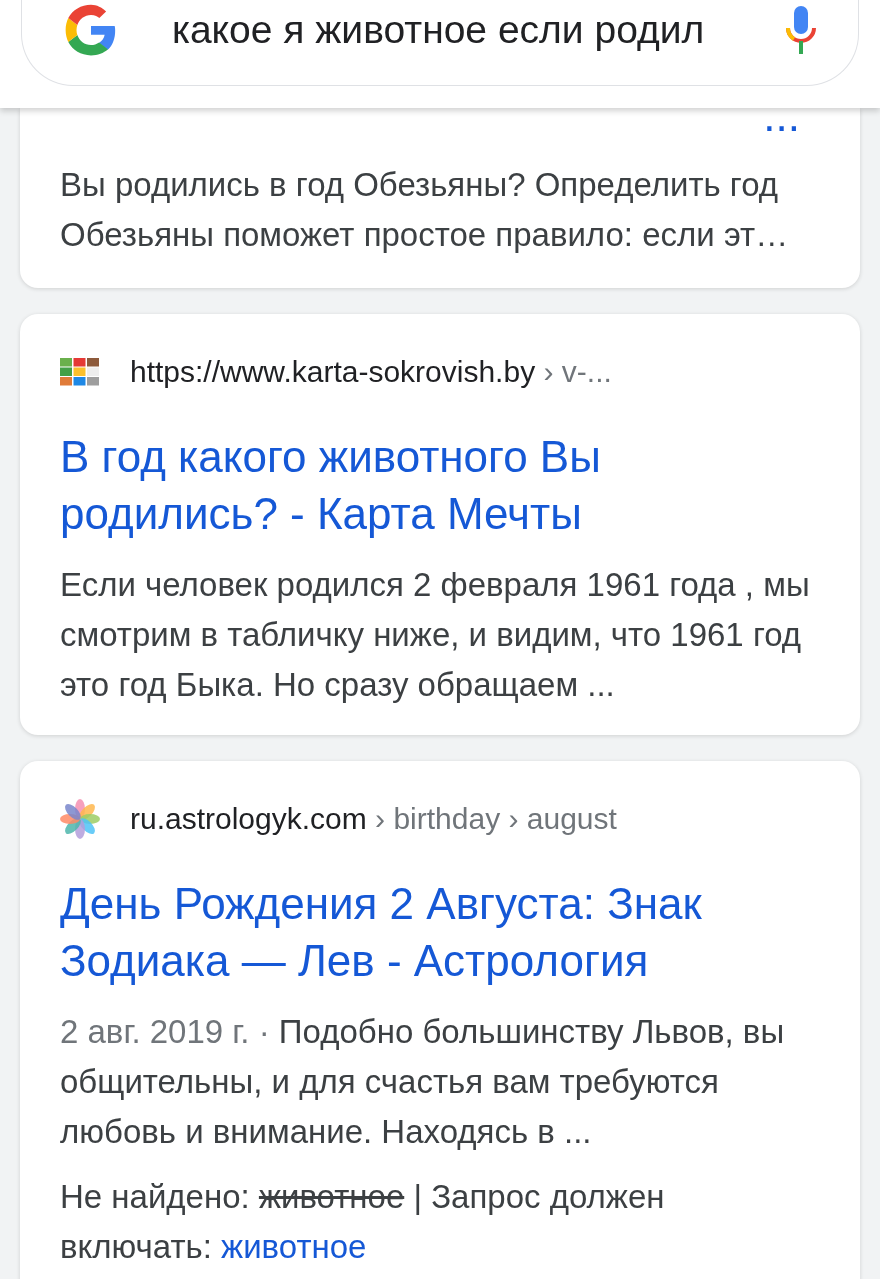 The width and height of the screenshot is (880, 1279). What do you see at coordinates (452, 29) in the screenshot?
I see `search-input: какое я животное если родил` at bounding box center [452, 29].